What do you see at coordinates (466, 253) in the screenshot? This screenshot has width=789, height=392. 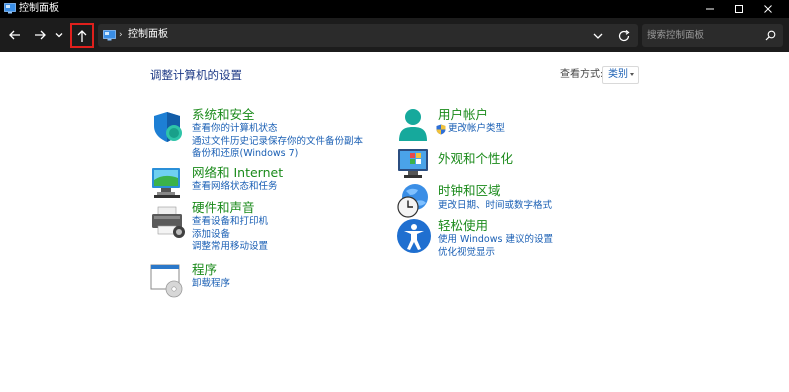 I see `link-optimize-visual-display: 优化视觉显示` at bounding box center [466, 253].